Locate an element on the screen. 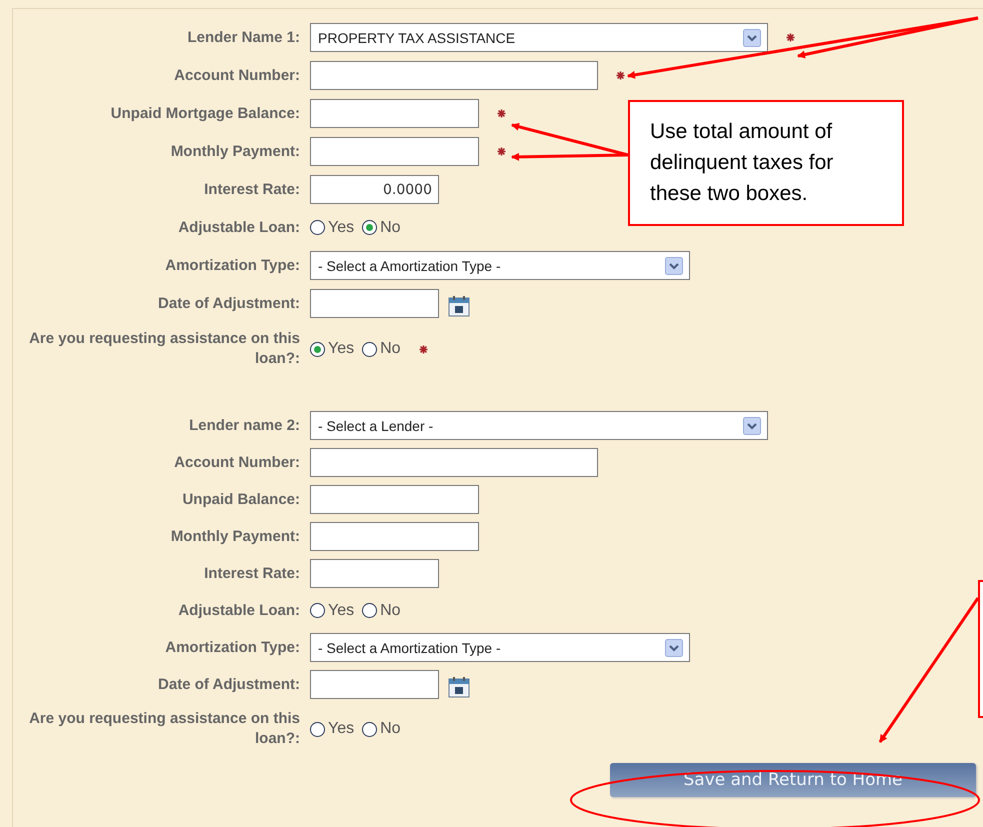  field-label: Lender name 2: is located at coordinates (244, 426).